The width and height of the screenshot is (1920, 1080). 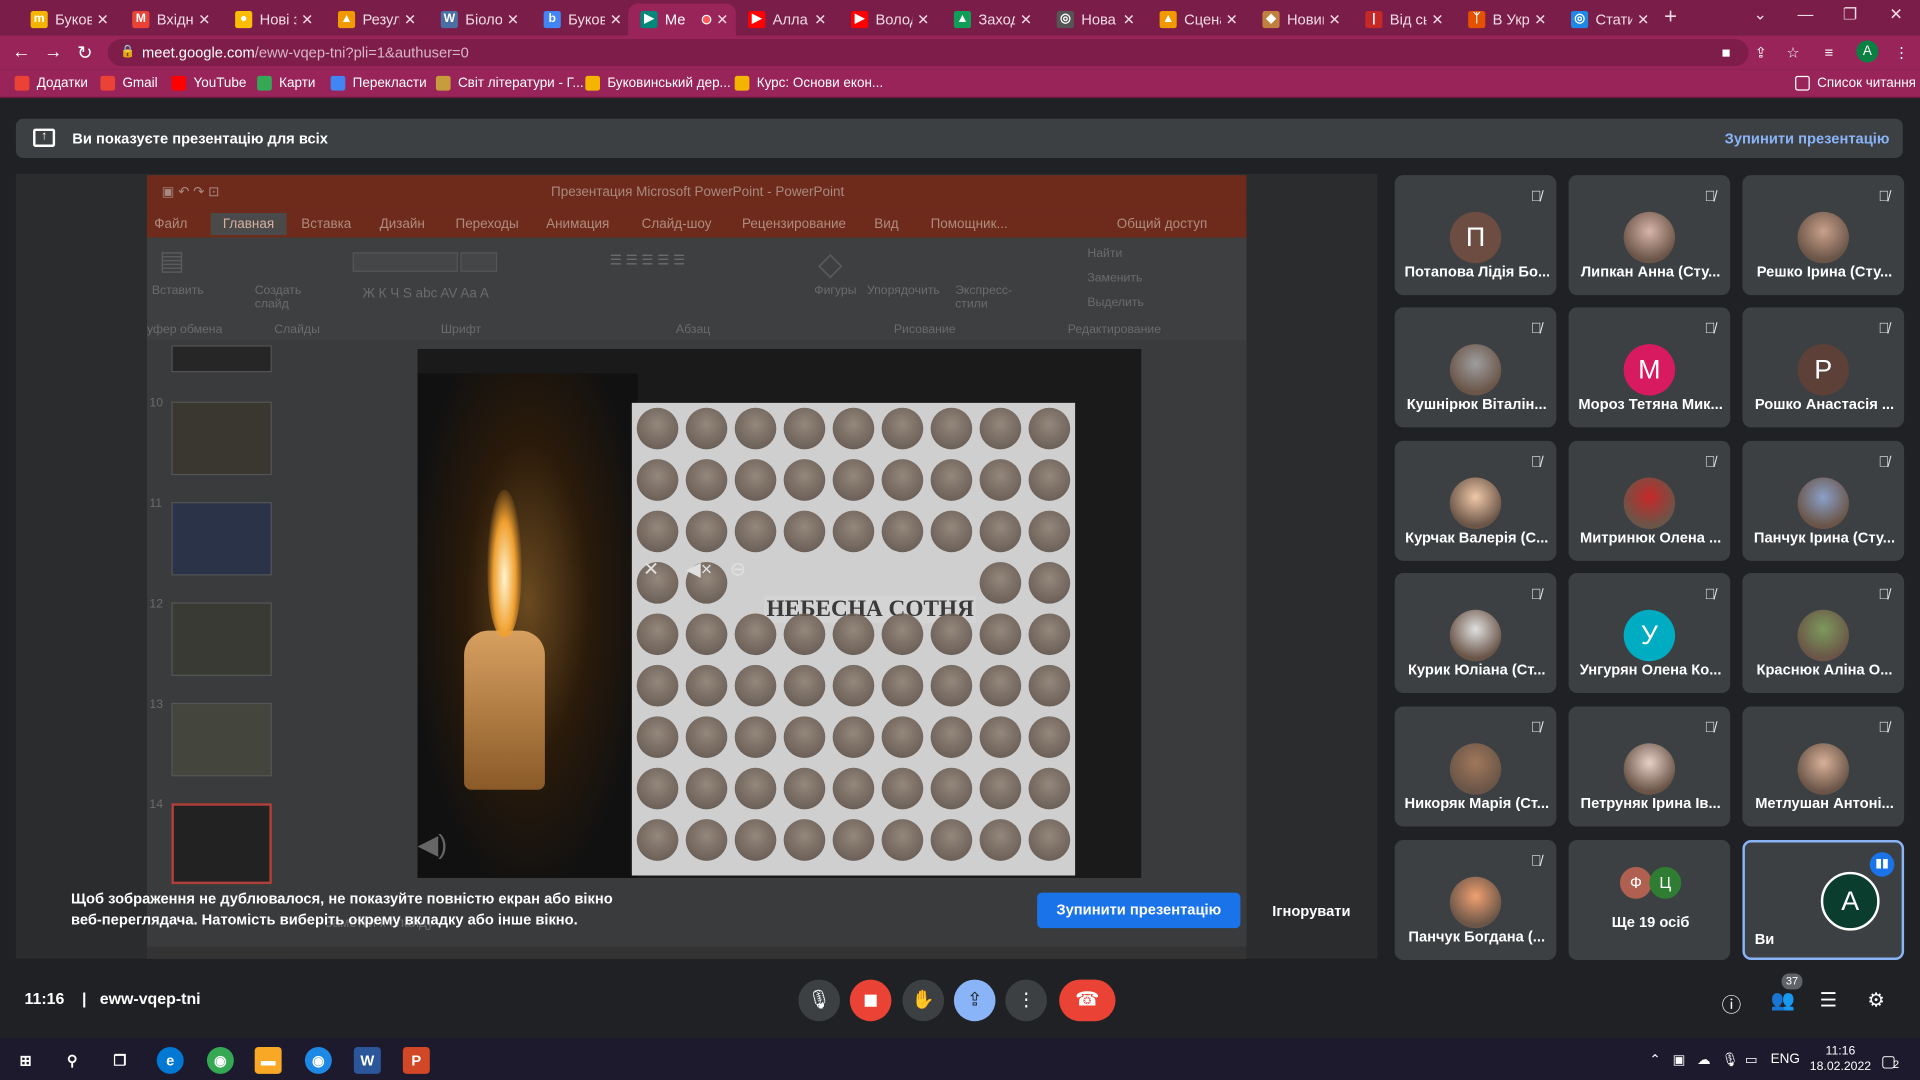 What do you see at coordinates (785, 20) in the screenshot?
I see `browser-tab: ▶ Алла П✕` at bounding box center [785, 20].